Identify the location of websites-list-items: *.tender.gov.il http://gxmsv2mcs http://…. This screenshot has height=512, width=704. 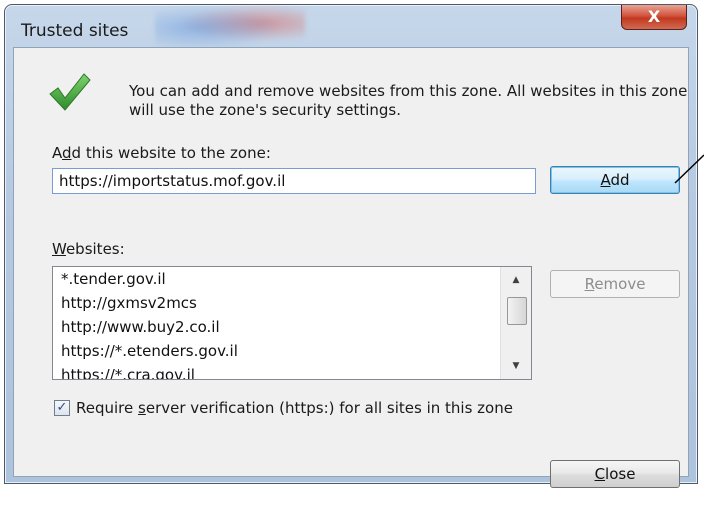
(275, 323).